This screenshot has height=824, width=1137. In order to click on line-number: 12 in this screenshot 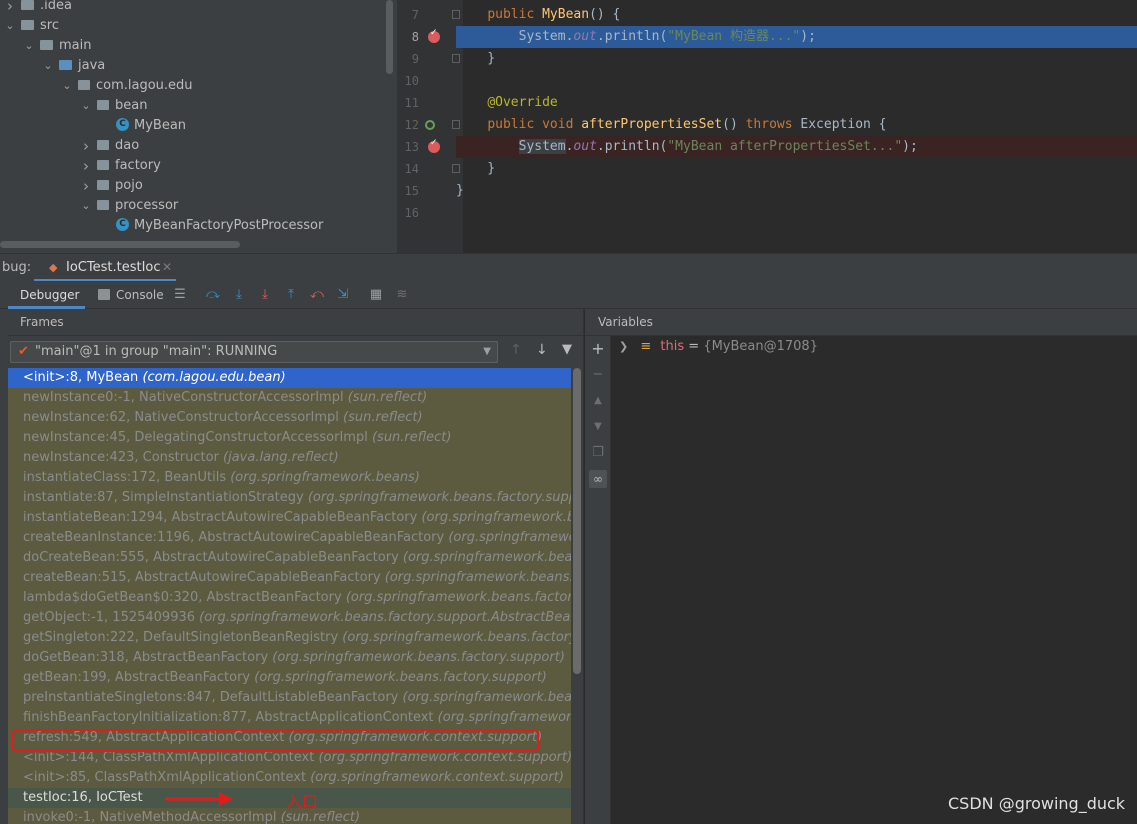, I will do `click(411, 125)`.